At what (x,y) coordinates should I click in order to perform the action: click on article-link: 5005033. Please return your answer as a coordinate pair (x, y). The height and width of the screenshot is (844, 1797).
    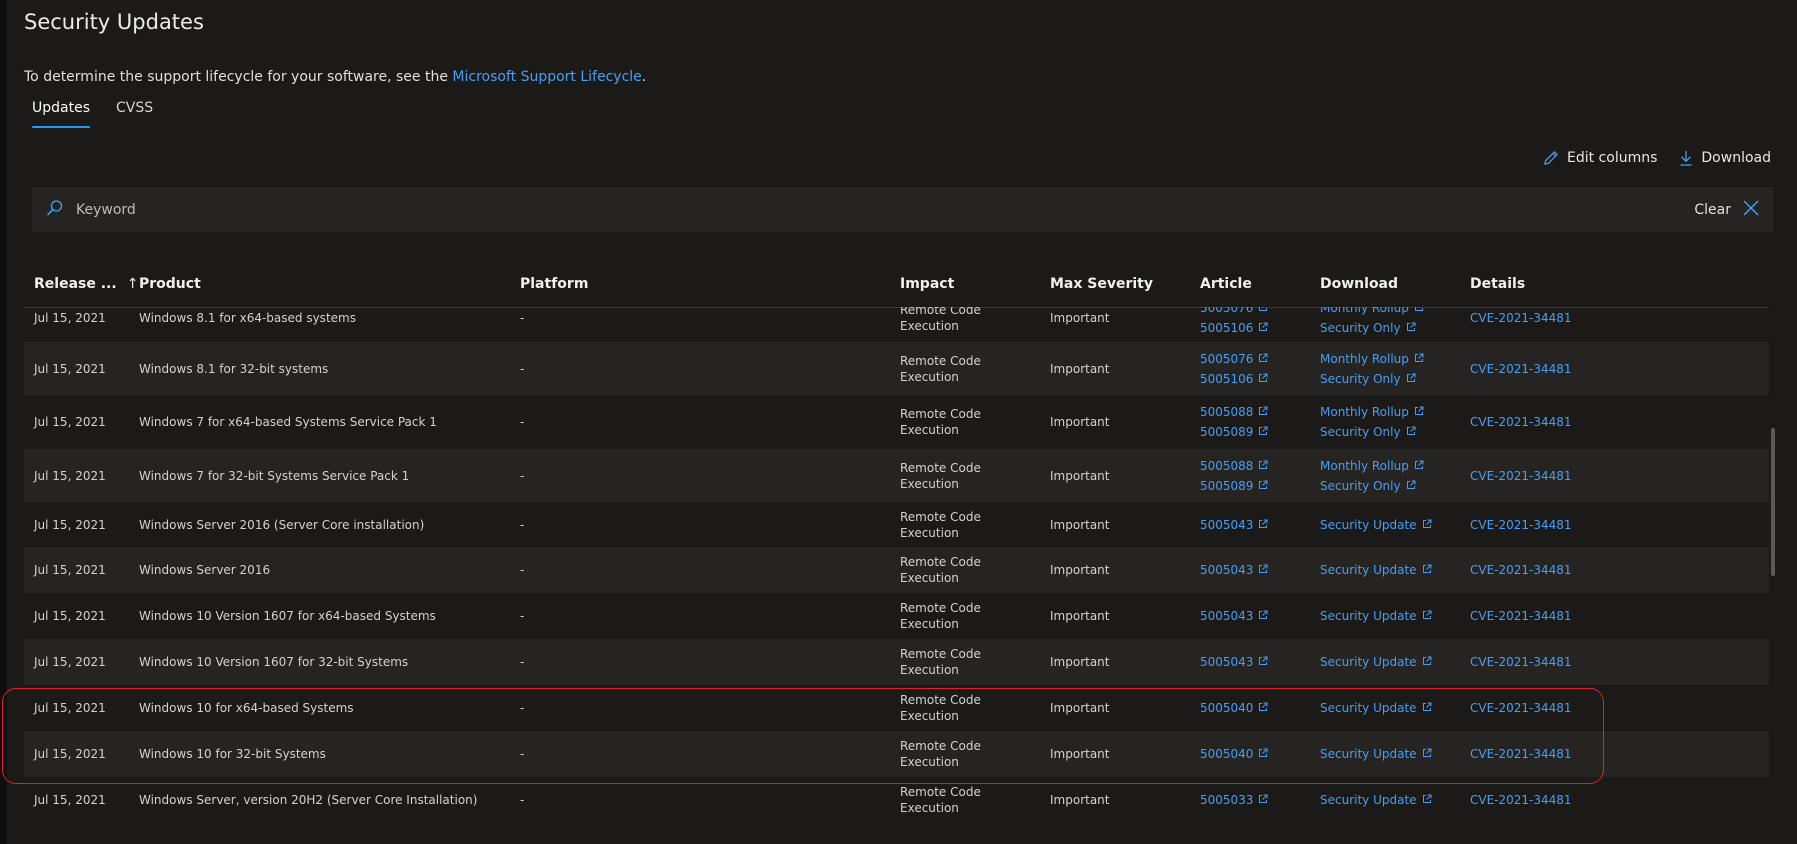
    Looking at the image, I should click on (1234, 800).